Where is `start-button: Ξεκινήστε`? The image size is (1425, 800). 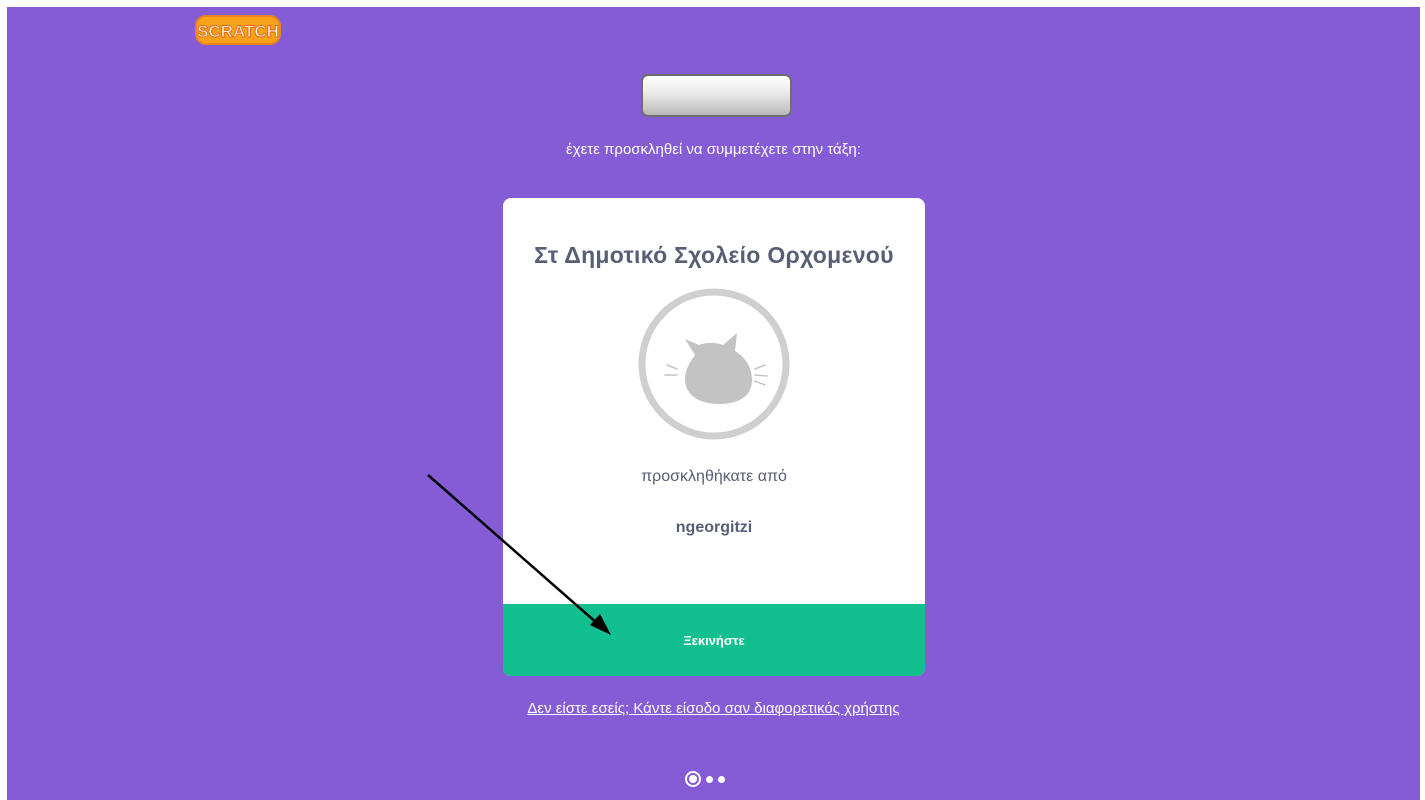 start-button: Ξεκινήστε is located at coordinates (714, 640).